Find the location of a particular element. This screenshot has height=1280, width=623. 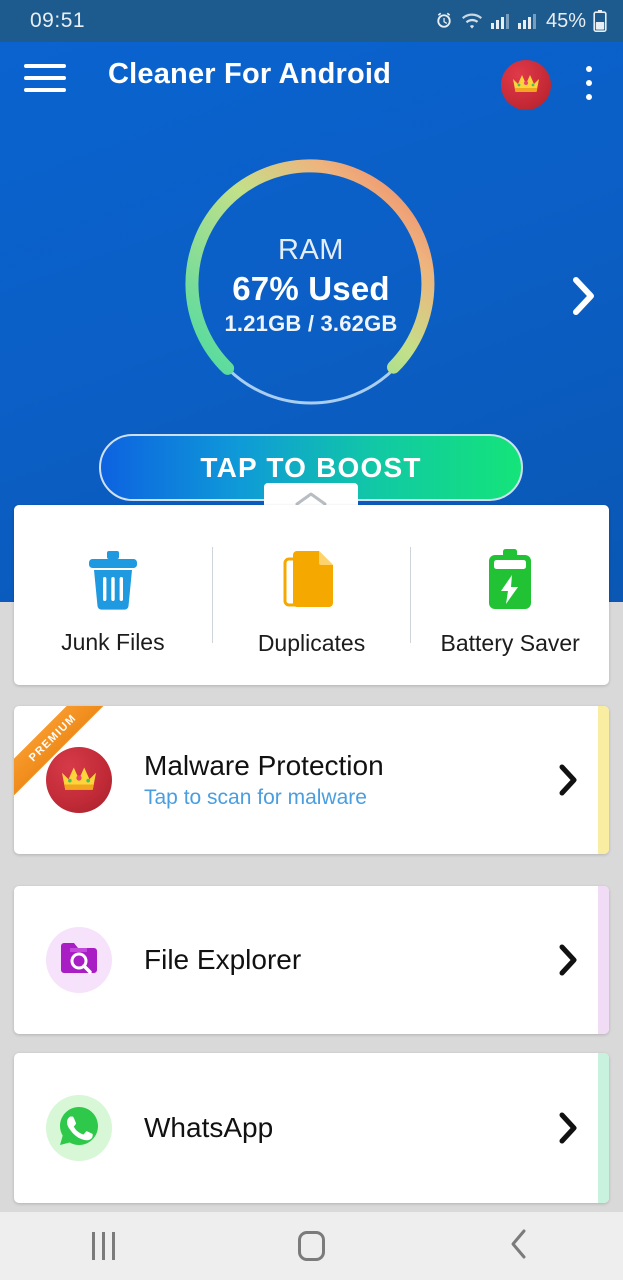

tool-label: Junk Files is located at coordinates (113, 642).